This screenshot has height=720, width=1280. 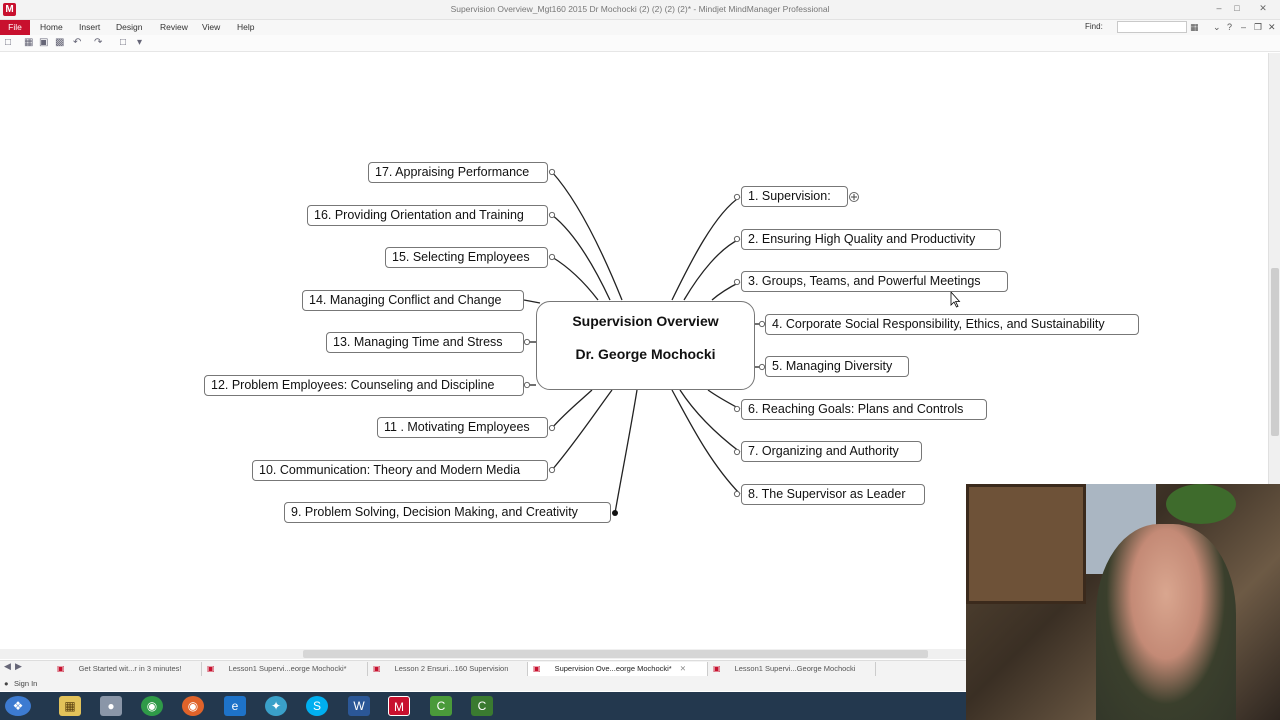 I want to click on prev-tab-icon: ◀, so click(x=7, y=666).